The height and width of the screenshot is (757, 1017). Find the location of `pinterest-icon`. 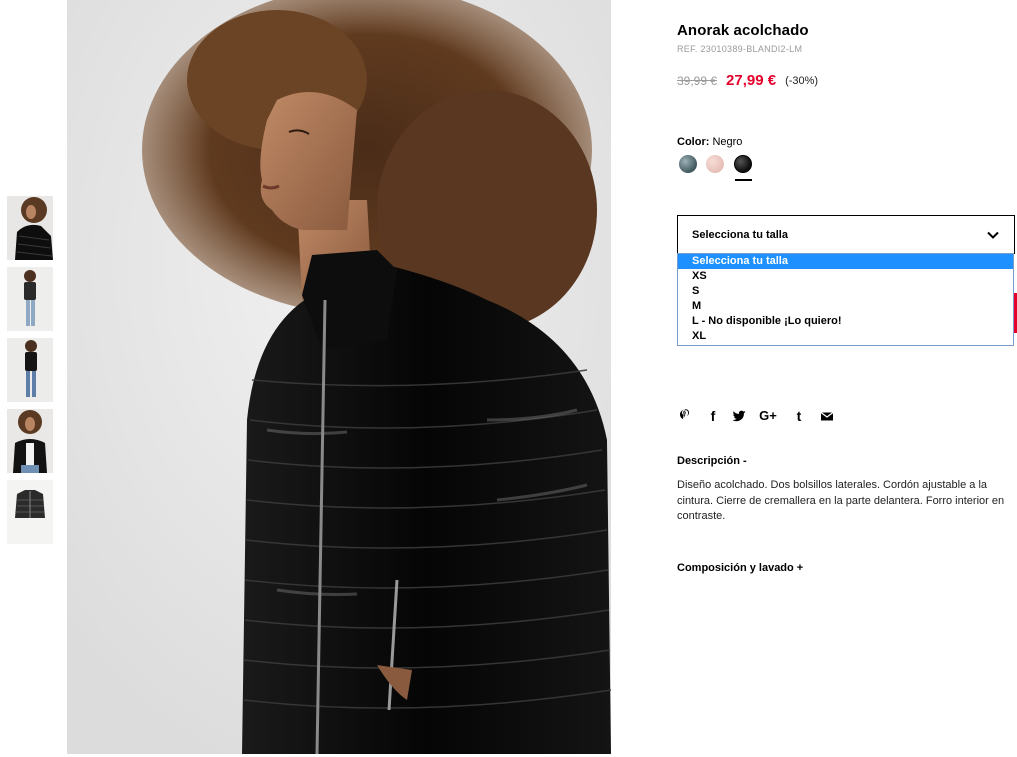

pinterest-icon is located at coordinates (685, 416).